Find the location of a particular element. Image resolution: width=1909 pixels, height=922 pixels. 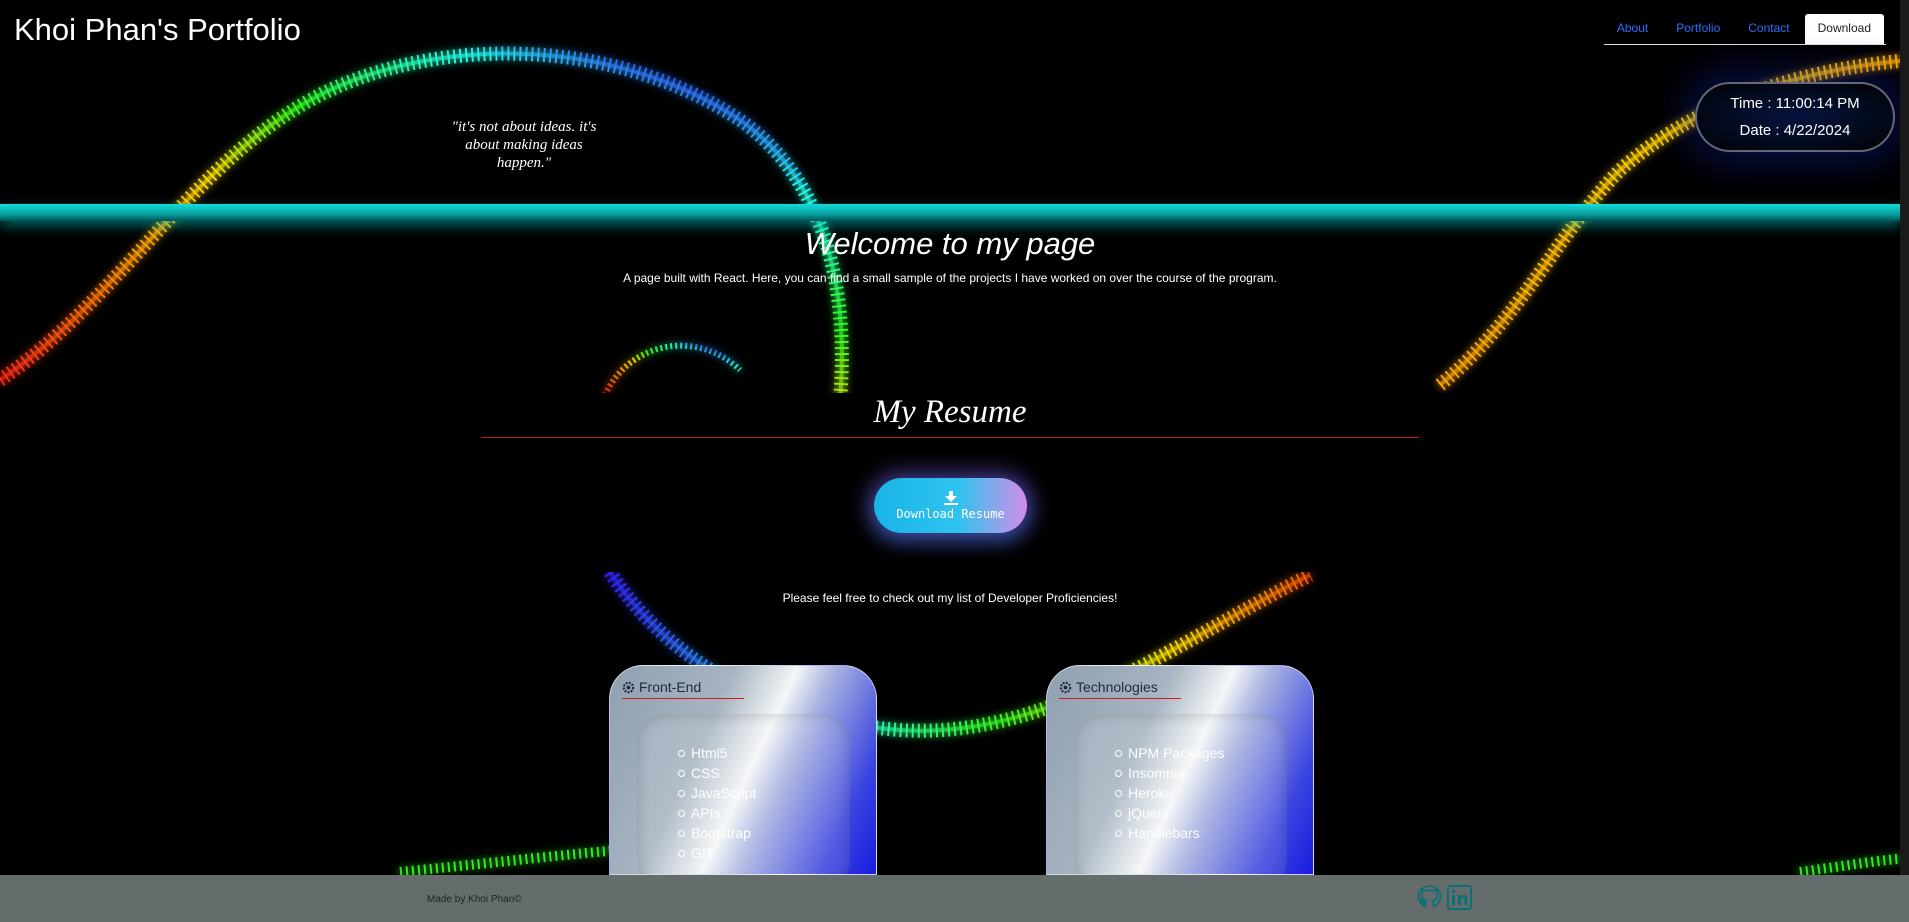

github-link is located at coordinates (1429, 897).